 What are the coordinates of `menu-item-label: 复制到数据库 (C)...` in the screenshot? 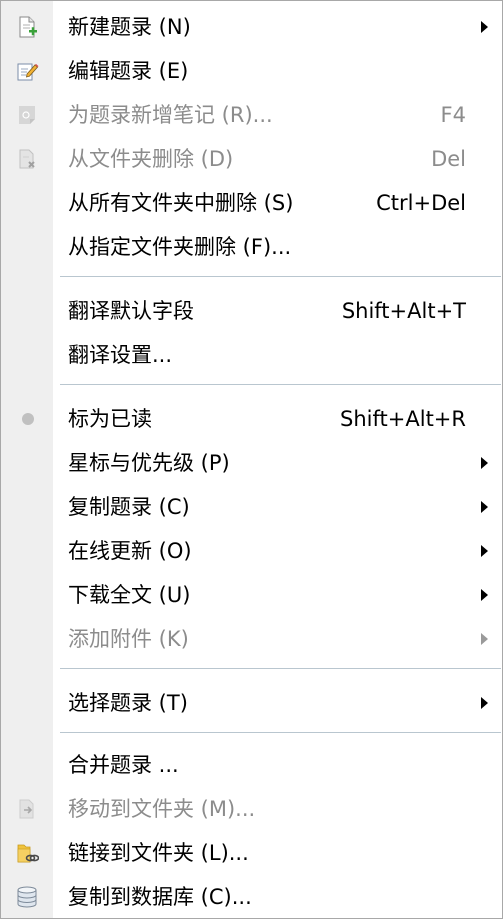 It's located at (160, 897).